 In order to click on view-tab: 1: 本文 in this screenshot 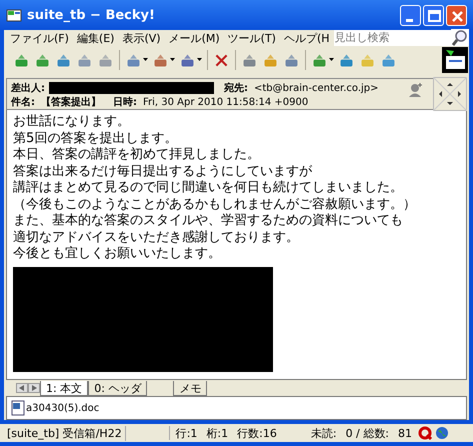, I will do `click(64, 388)`.